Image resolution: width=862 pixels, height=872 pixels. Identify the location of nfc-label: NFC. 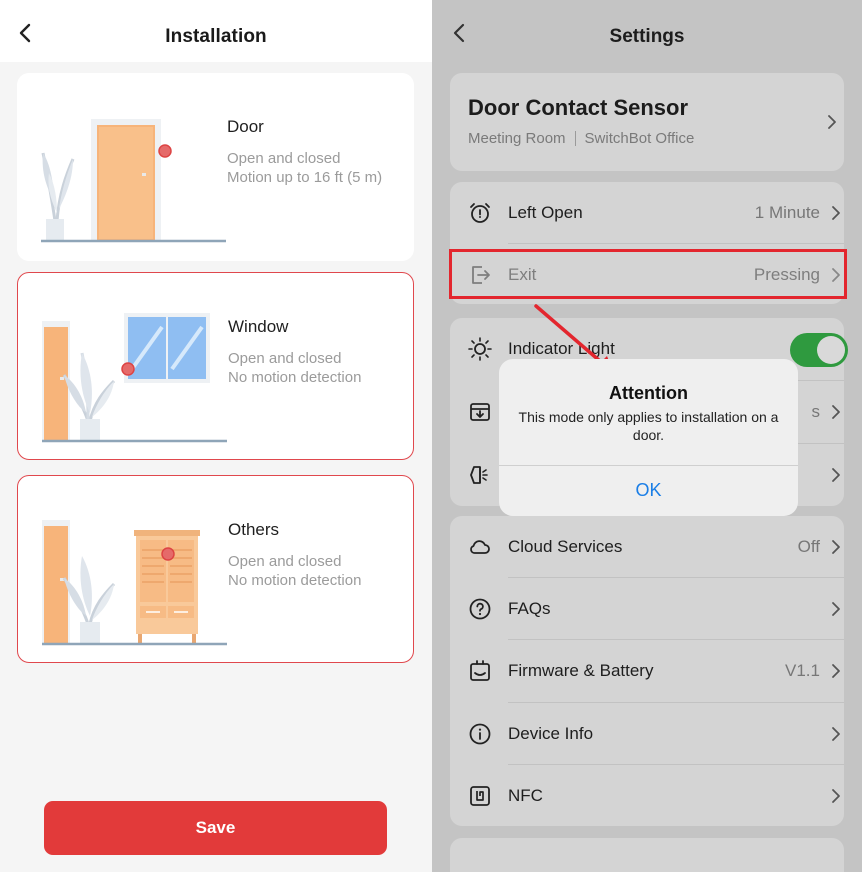
(525, 795).